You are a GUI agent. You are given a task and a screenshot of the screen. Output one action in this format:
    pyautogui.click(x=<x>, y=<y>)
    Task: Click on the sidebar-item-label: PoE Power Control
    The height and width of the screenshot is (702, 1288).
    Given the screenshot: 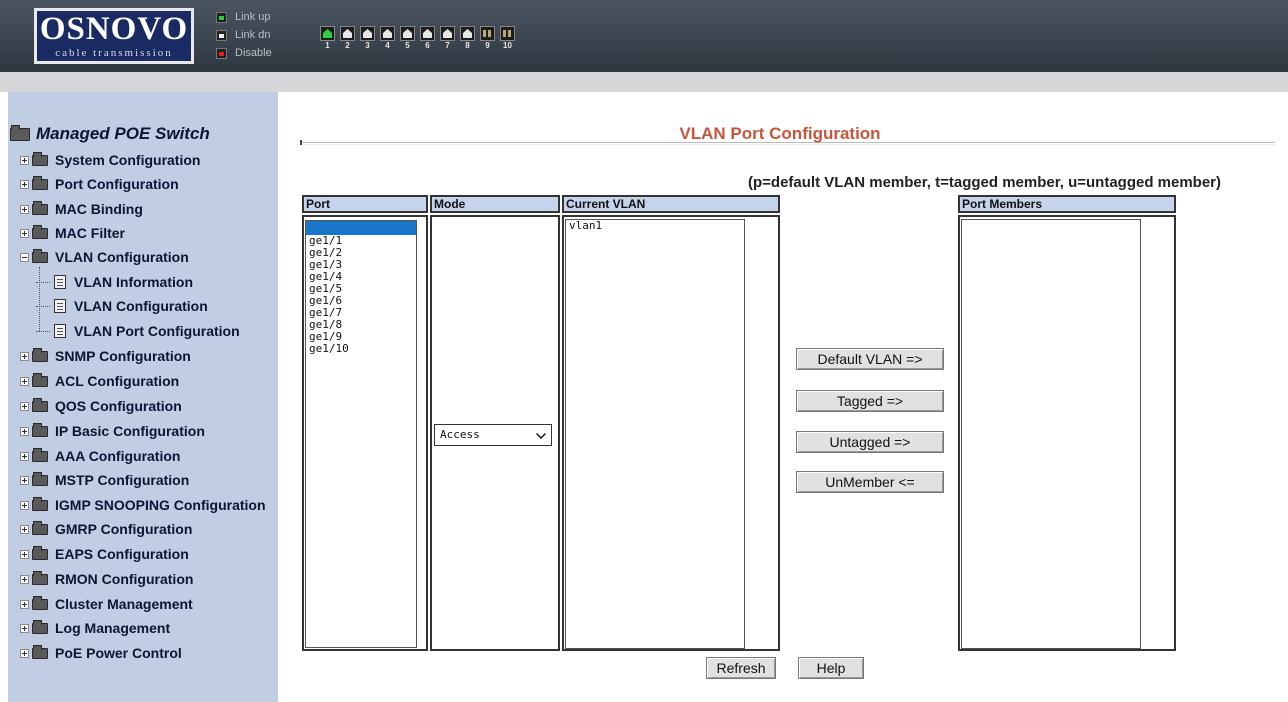 What is the action you would take?
    pyautogui.click(x=118, y=653)
    